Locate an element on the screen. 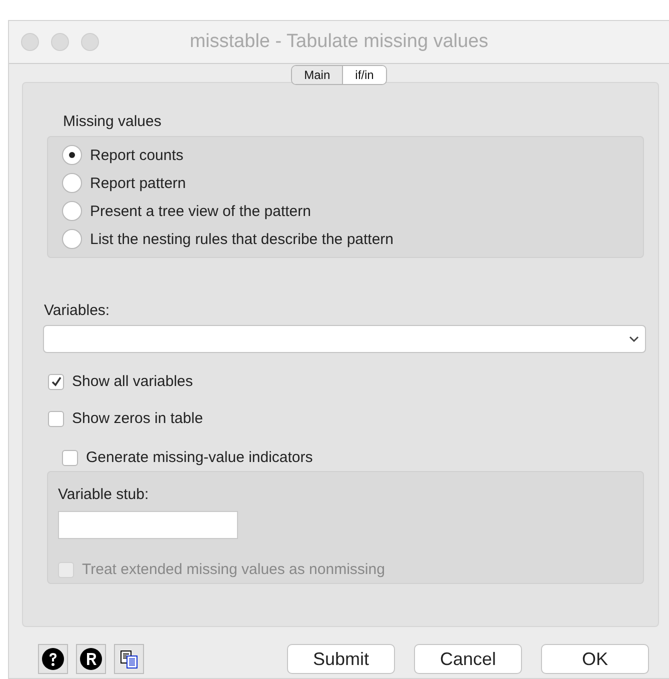 The image size is (669, 679). checkbox-label: Generate missing-value indicators is located at coordinates (199, 457).